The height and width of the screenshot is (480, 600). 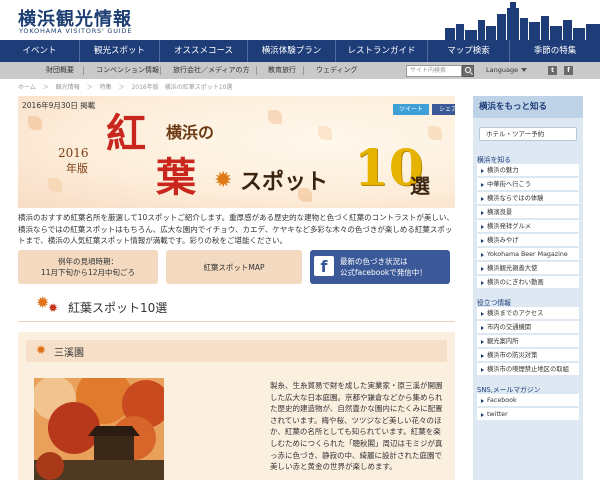 What do you see at coordinates (211, 70) in the screenshot?
I see `subnav-media: 旅行会社／メディアの方` at bounding box center [211, 70].